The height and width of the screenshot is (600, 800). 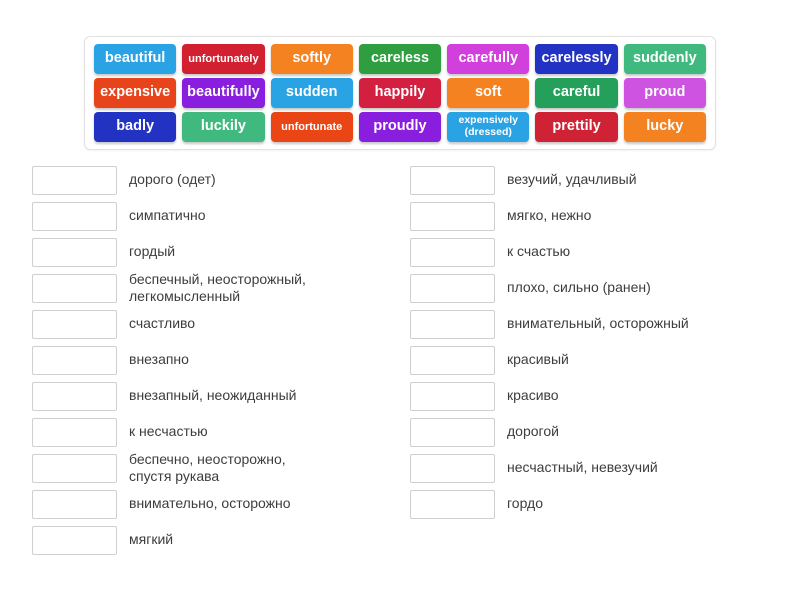 What do you see at coordinates (162, 323) in the screenshot?
I see `definition-text: счастливо` at bounding box center [162, 323].